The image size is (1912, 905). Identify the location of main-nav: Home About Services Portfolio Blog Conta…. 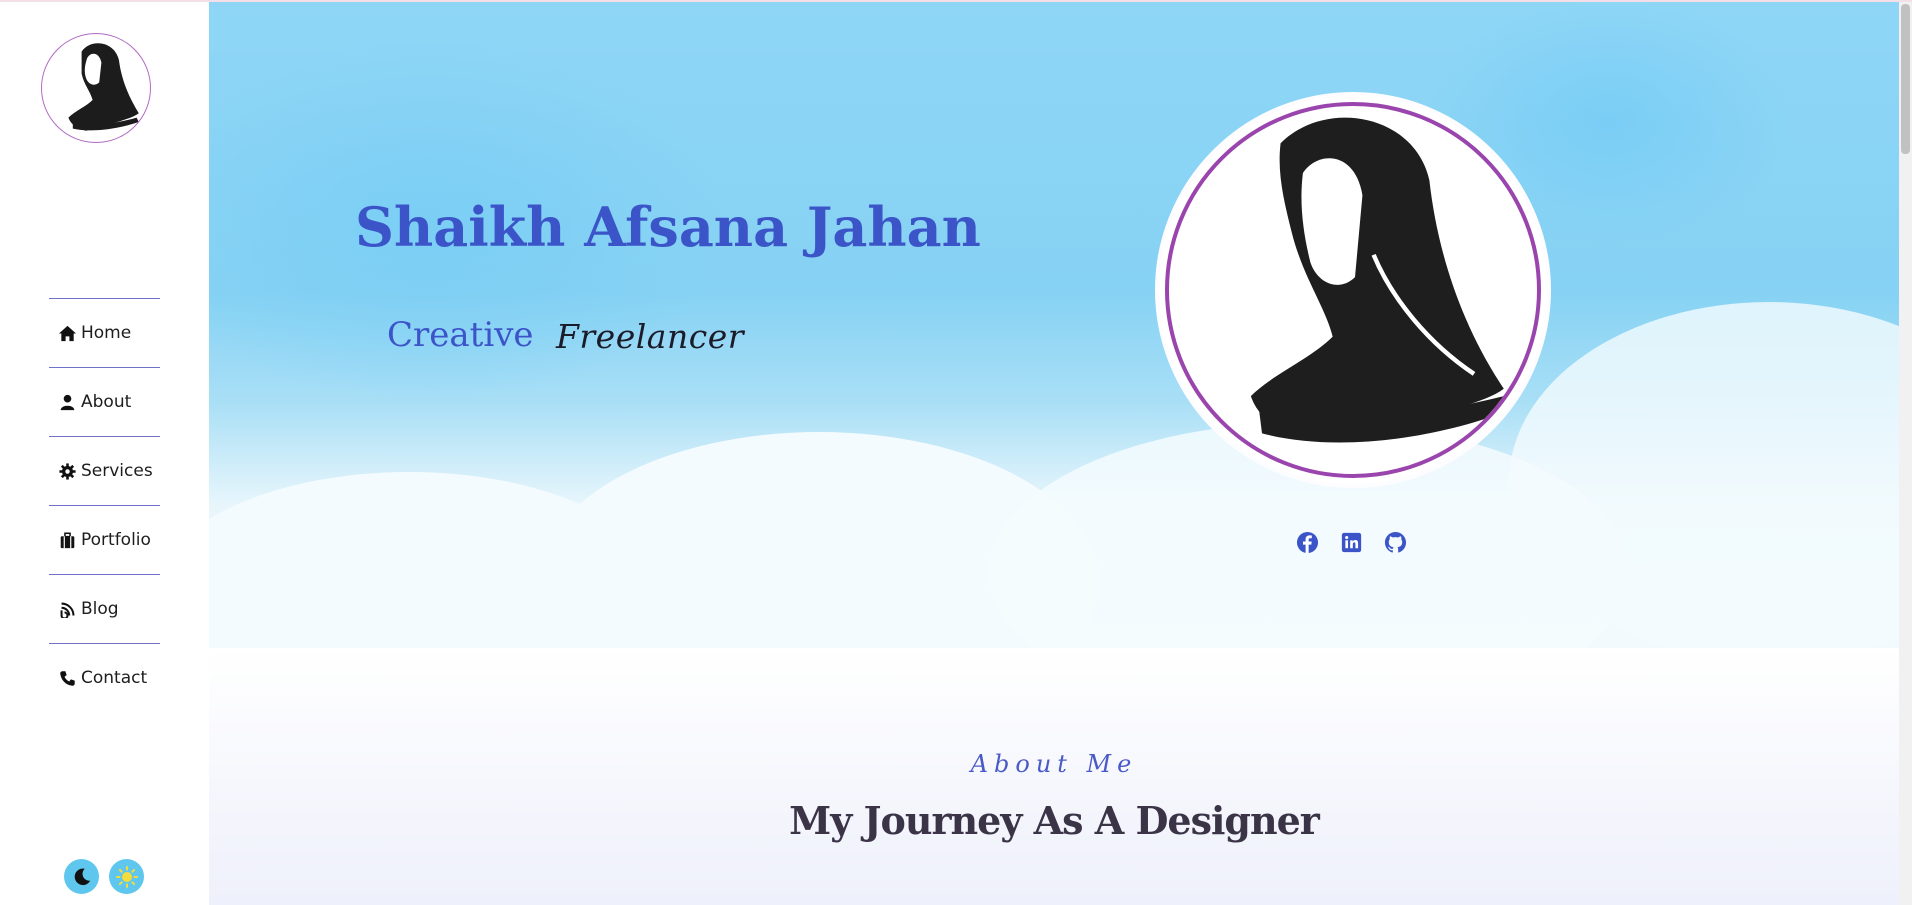
(104, 505).